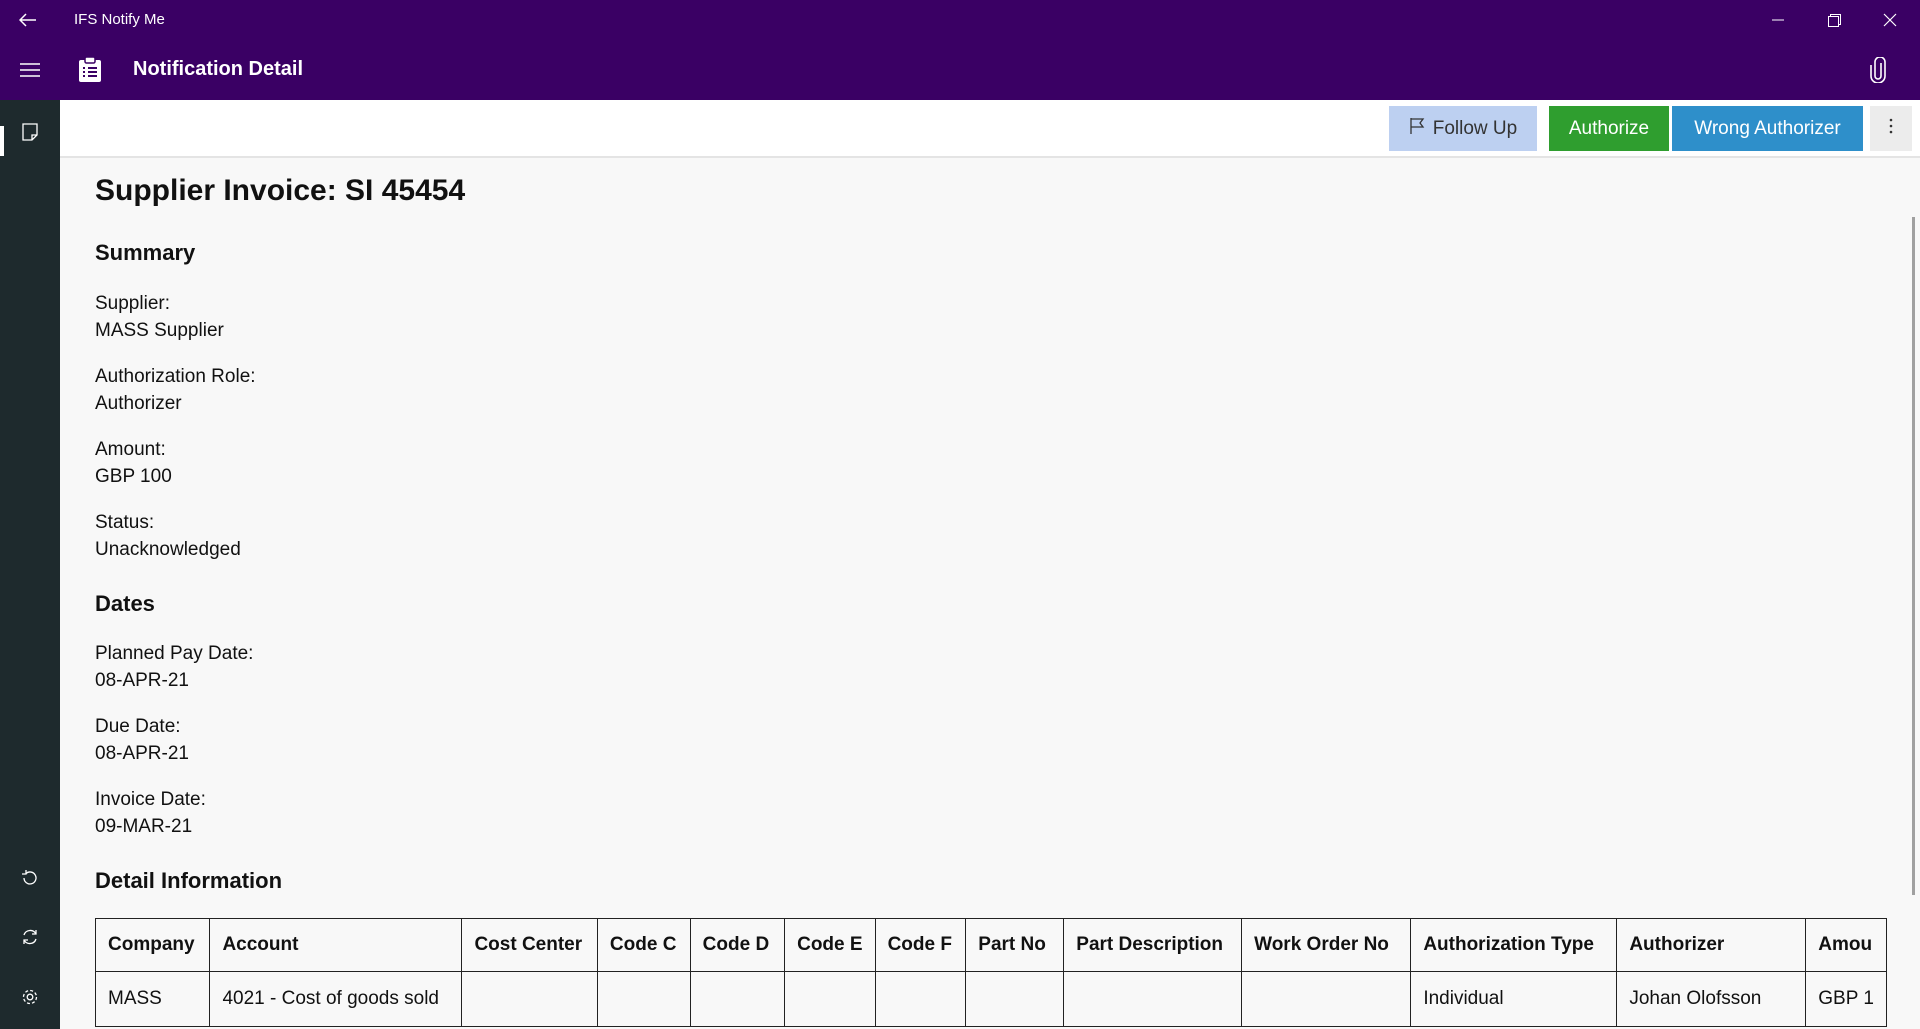  Describe the element at coordinates (960, 70) in the screenshot. I see `page-header: Notification Detail` at that location.